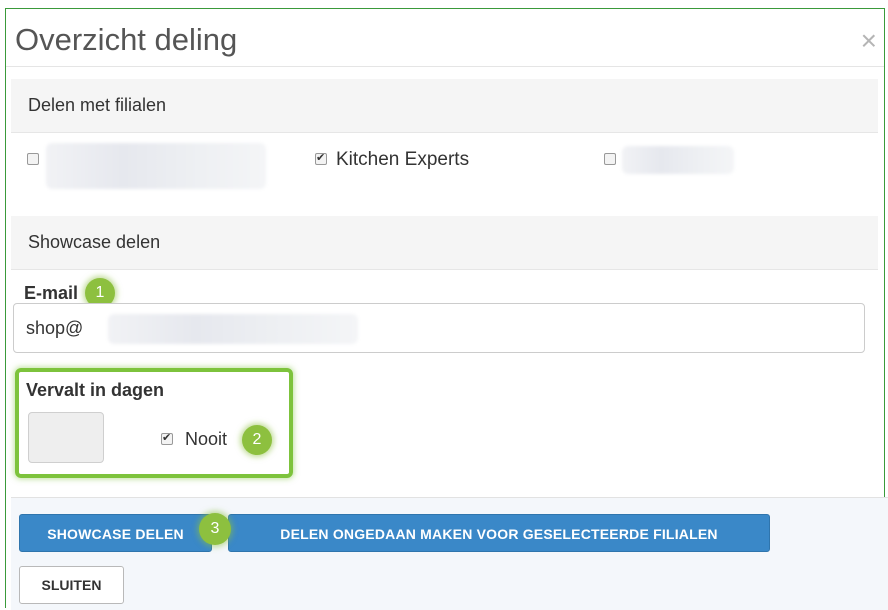 Image resolution: width=888 pixels, height=610 pixels. Describe the element at coordinates (444, 106) in the screenshot. I see `branches-section-header: Delen met filialen` at that location.